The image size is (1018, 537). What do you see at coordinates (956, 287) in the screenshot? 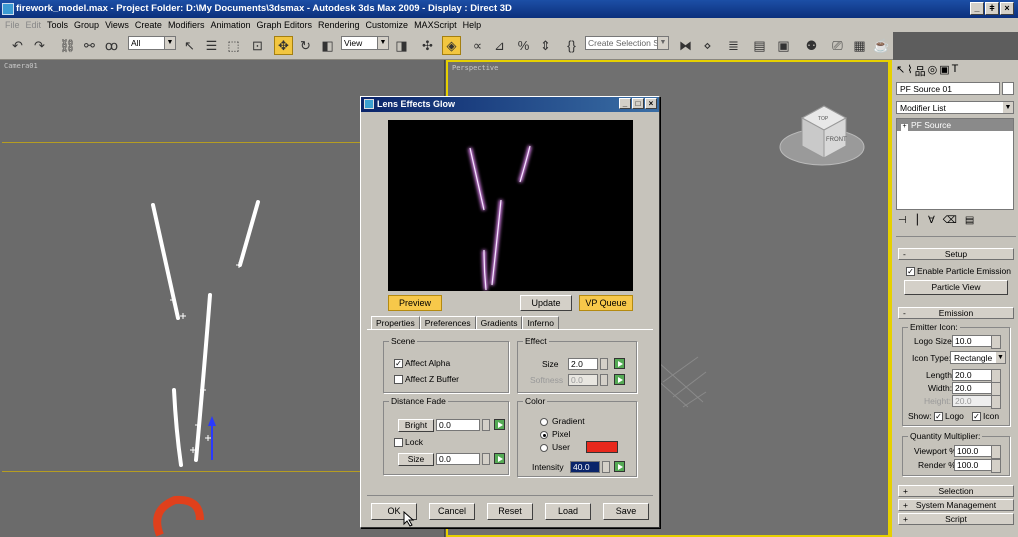
I see `particle-view-button: Particle View` at bounding box center [956, 287].